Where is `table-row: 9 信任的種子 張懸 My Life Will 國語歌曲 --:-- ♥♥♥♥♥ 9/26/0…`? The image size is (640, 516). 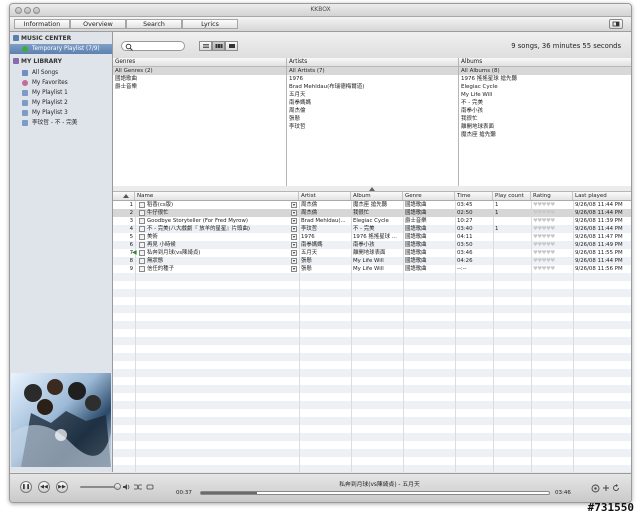
table-row: 9 信任的種子 張懸 My Life Will 國語歌曲 --:-- ♥♥♥♥♥ 9/26/0… is located at coordinates (372, 269).